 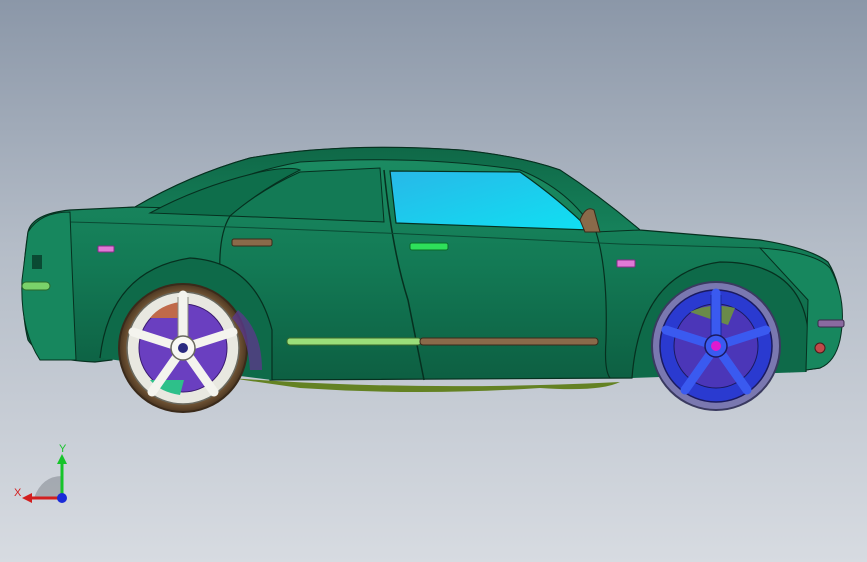 What do you see at coordinates (48, 487) in the screenshot?
I see `triad-plane` at bounding box center [48, 487].